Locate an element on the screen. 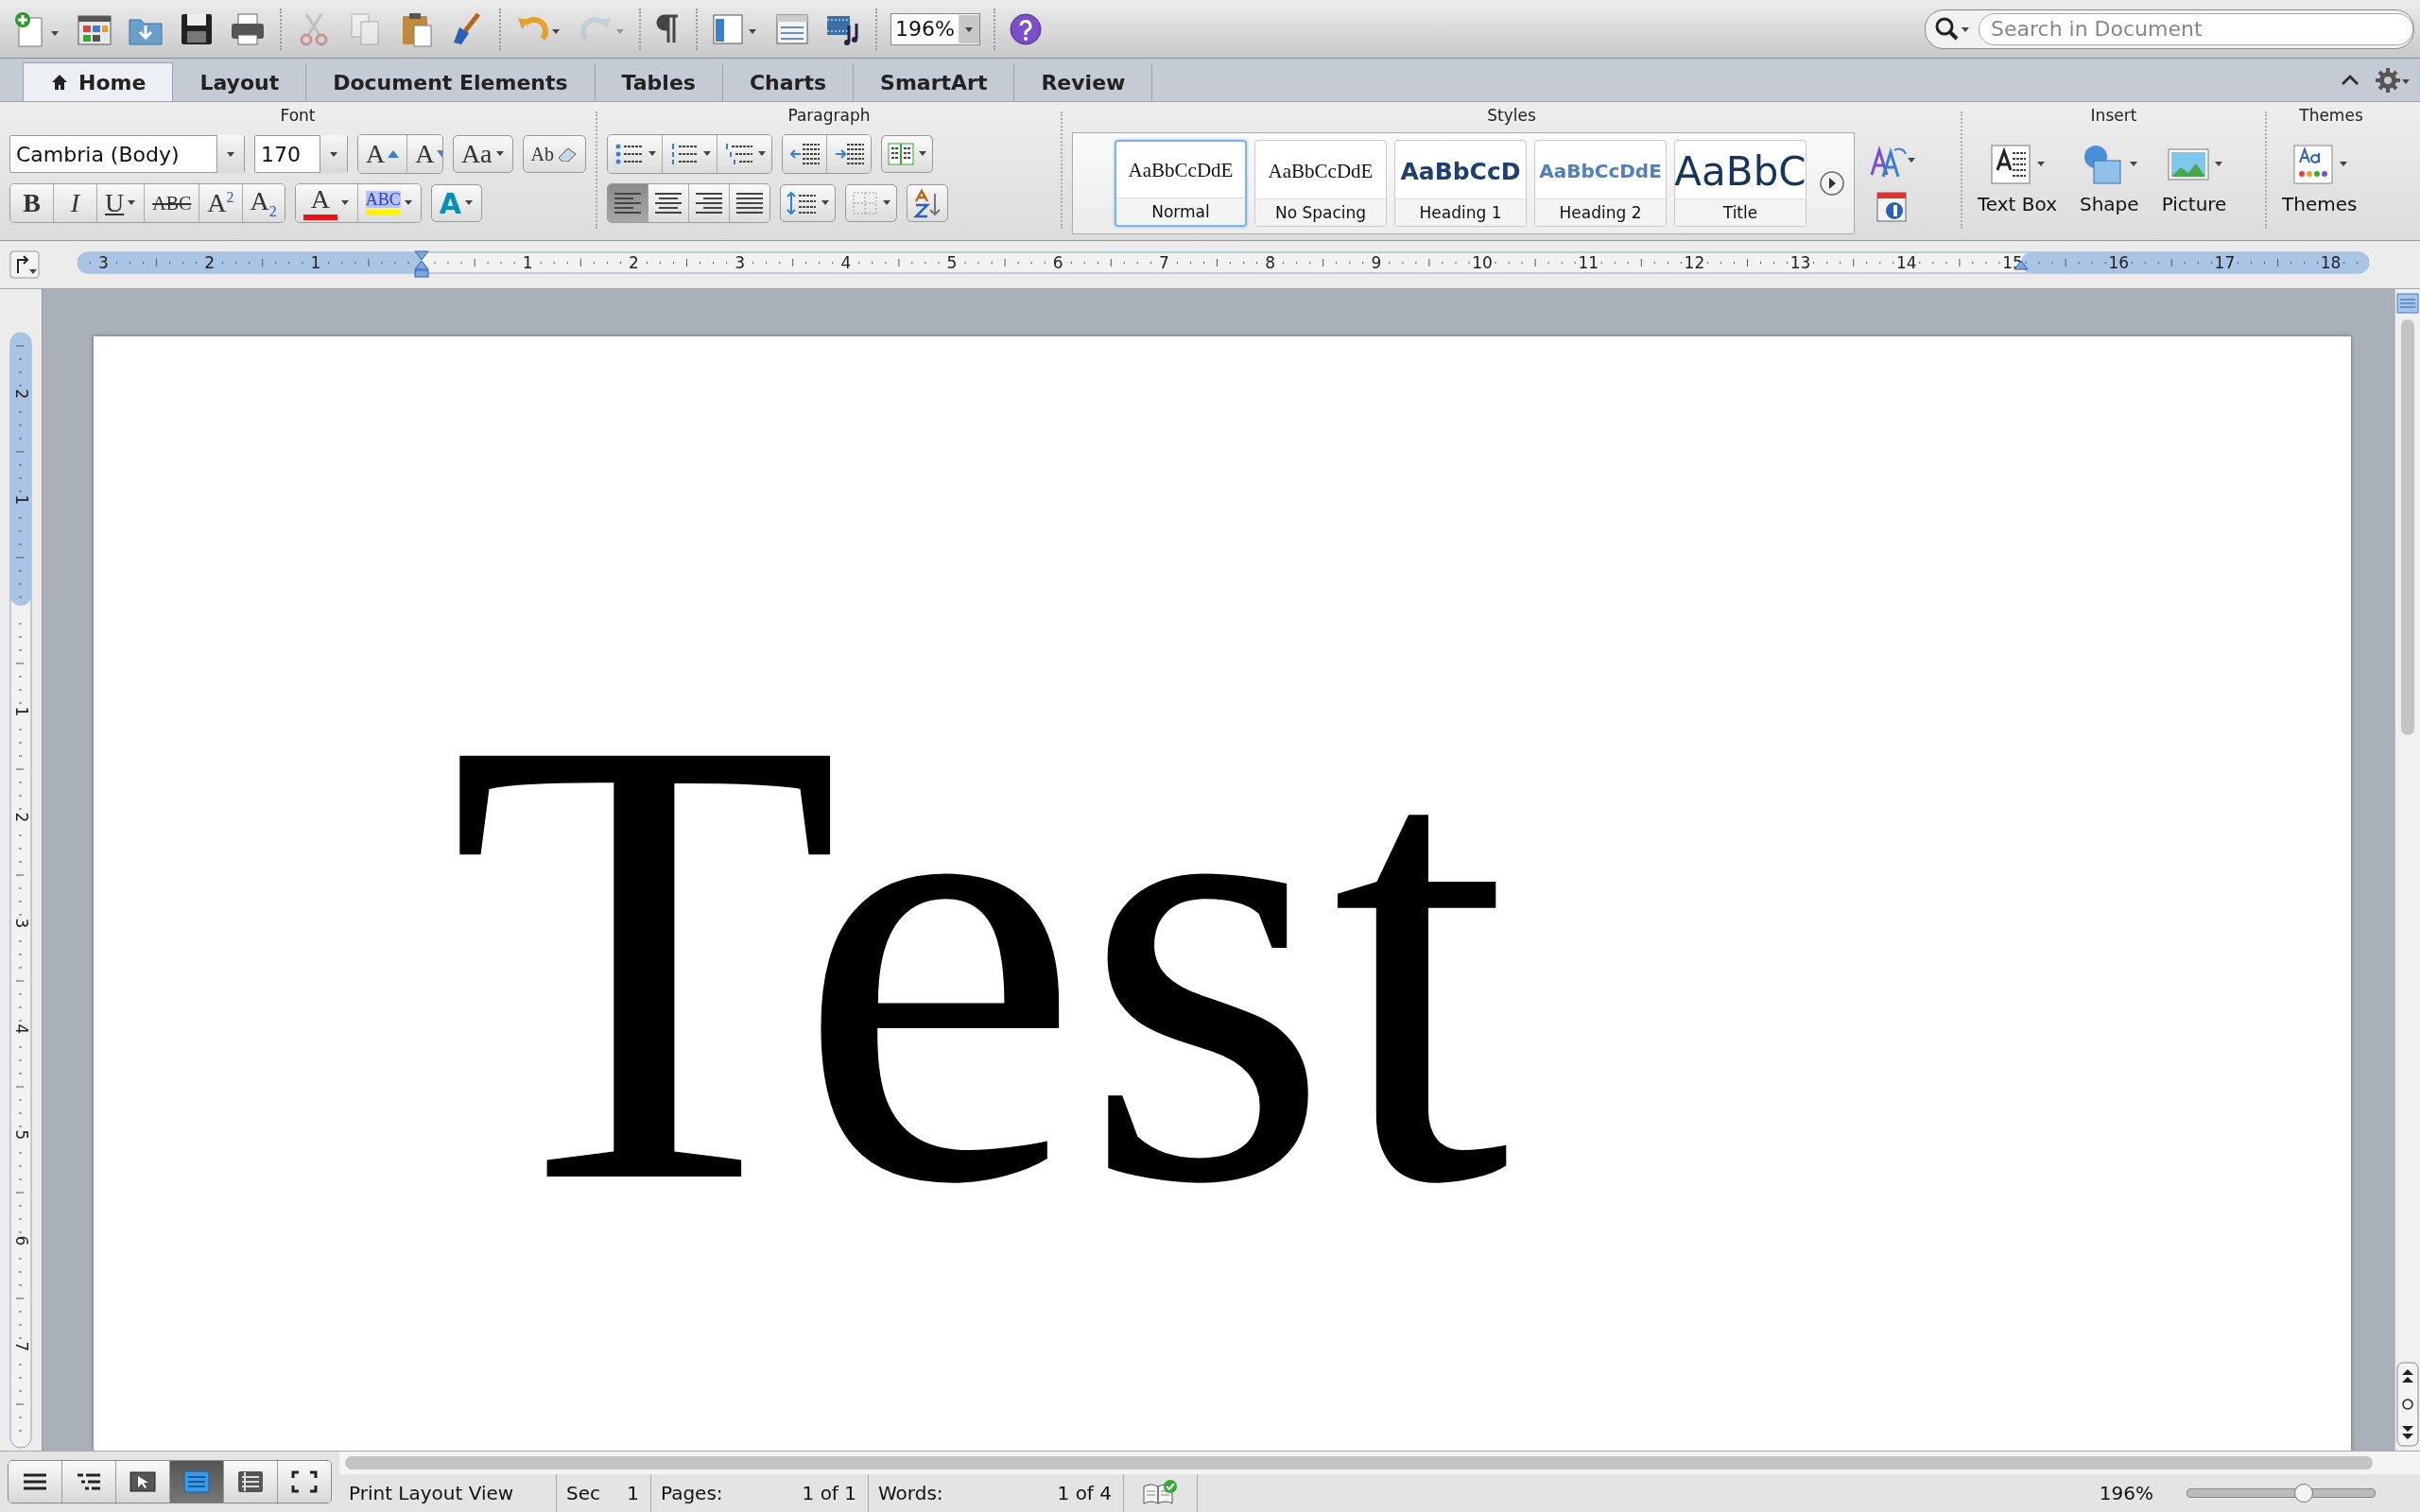 Image resolution: width=2420 pixels, height=1512 pixels. style-swatch: AaBbCcDdE Normal is located at coordinates (1181, 183).